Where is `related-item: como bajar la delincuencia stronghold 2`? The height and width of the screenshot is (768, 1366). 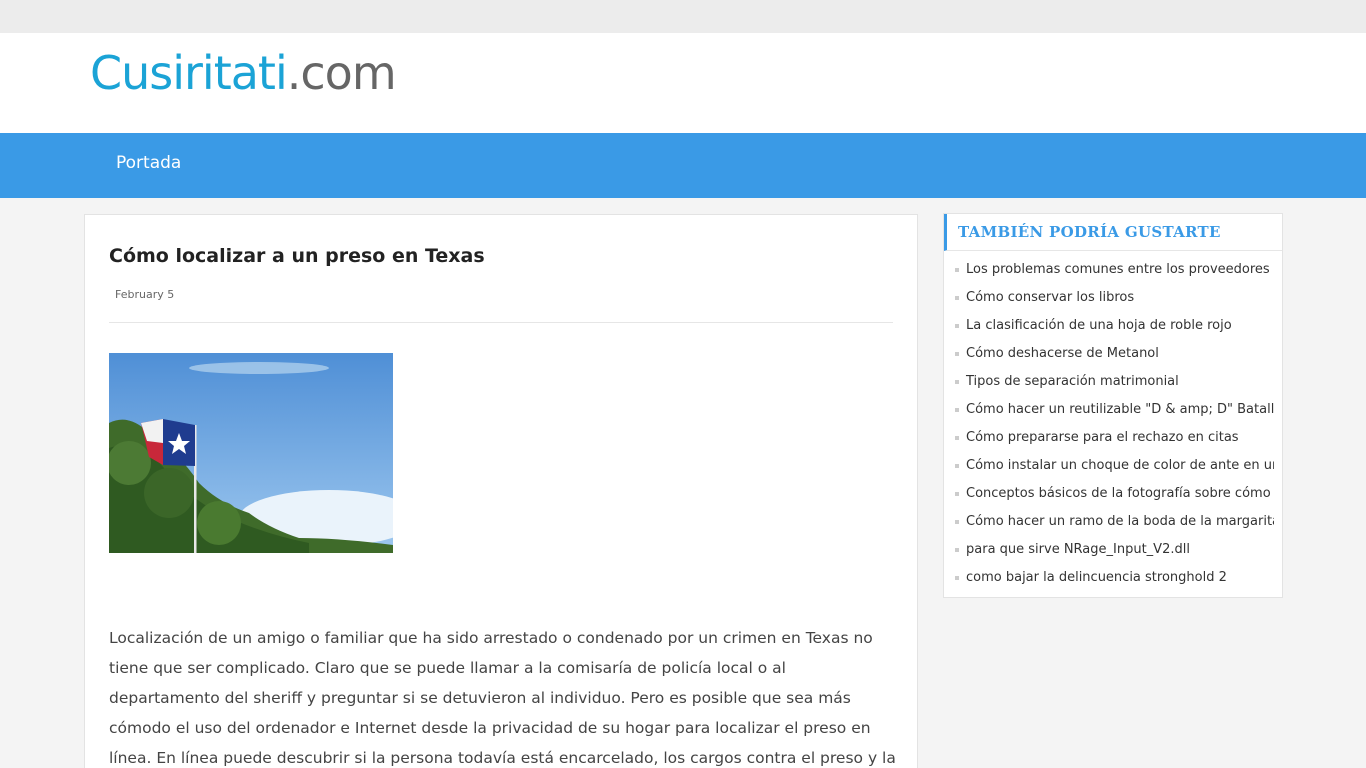 related-item: como bajar la delincuencia stronghold 2 is located at coordinates (1109, 578).